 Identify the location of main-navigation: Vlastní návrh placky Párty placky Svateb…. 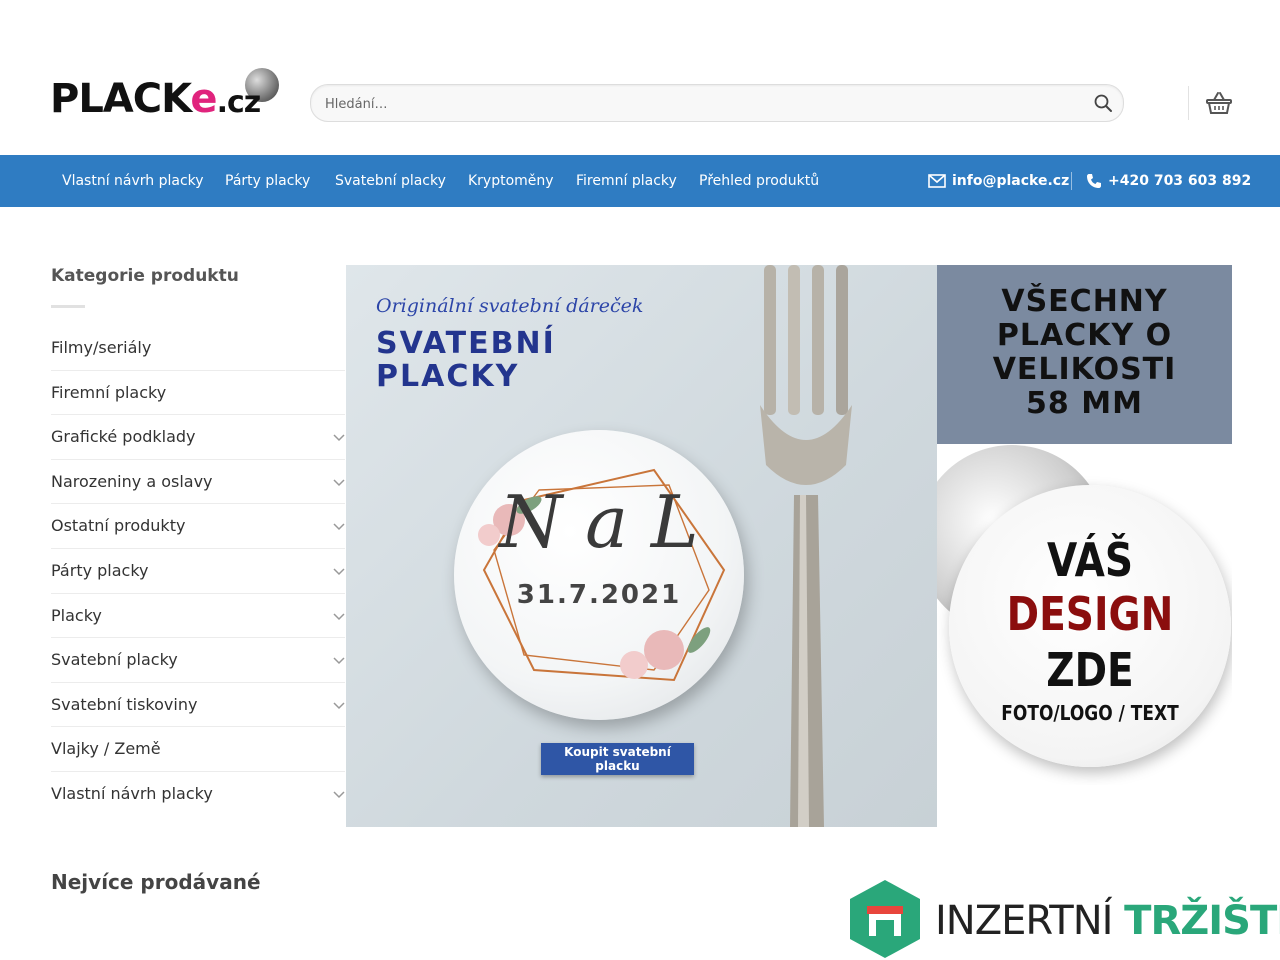
(640, 181).